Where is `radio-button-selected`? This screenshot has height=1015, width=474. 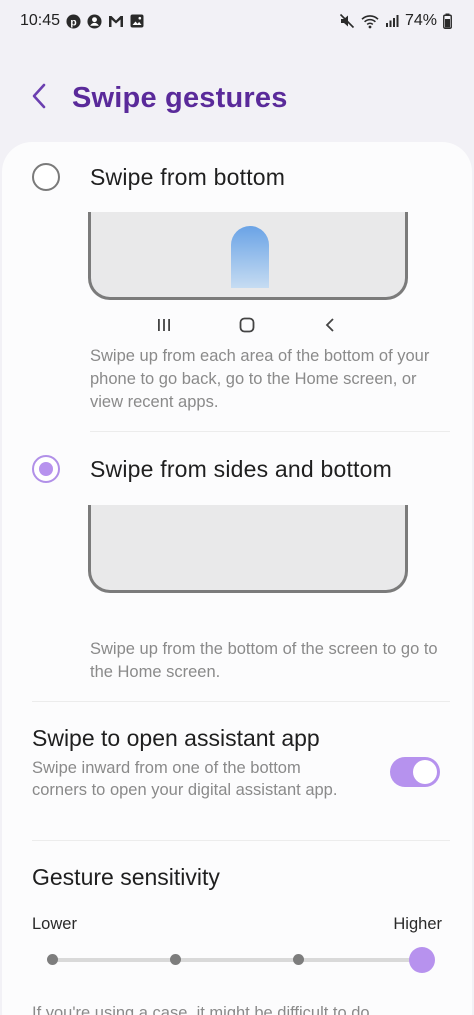
radio-button-selected is located at coordinates (46, 469).